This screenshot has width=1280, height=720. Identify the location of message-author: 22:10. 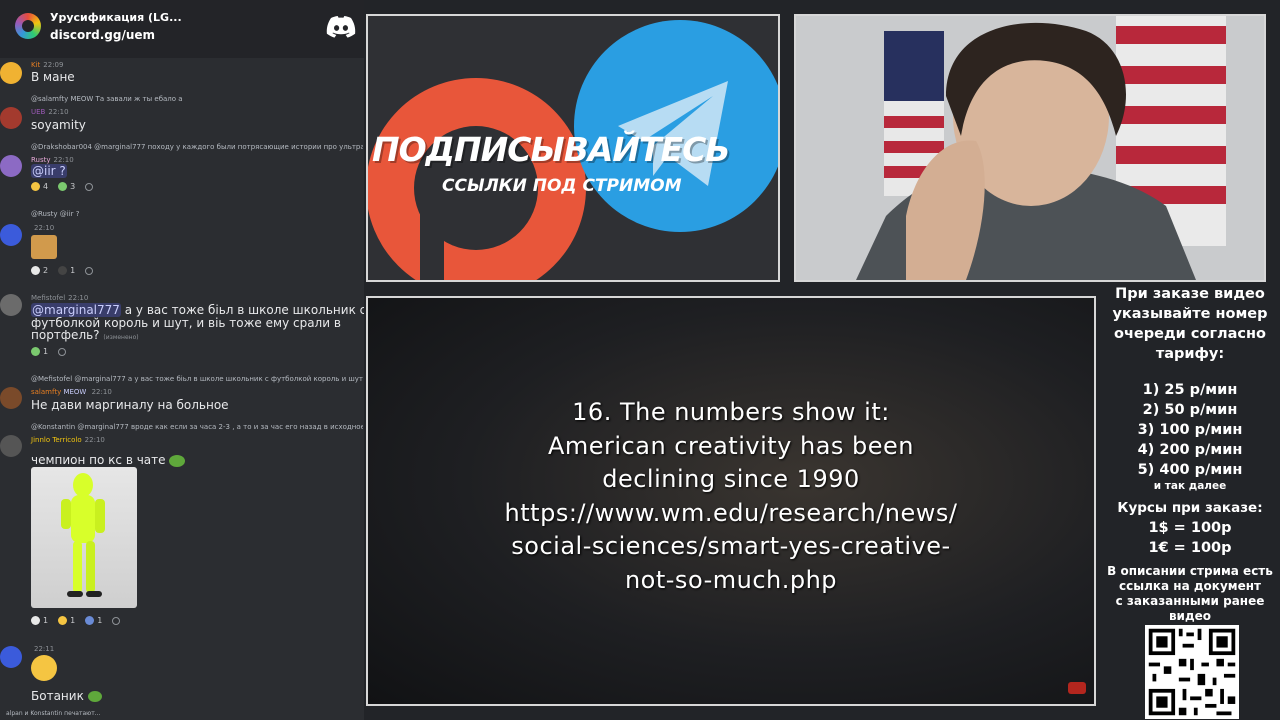
(42, 228).